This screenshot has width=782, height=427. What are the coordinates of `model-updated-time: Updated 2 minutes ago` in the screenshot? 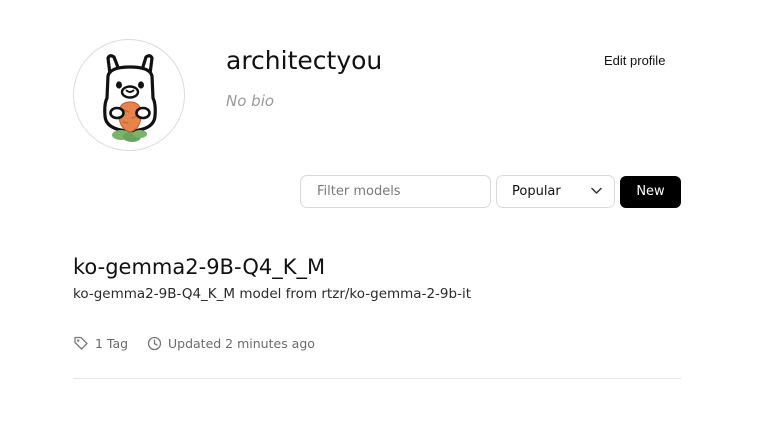 It's located at (231, 343).